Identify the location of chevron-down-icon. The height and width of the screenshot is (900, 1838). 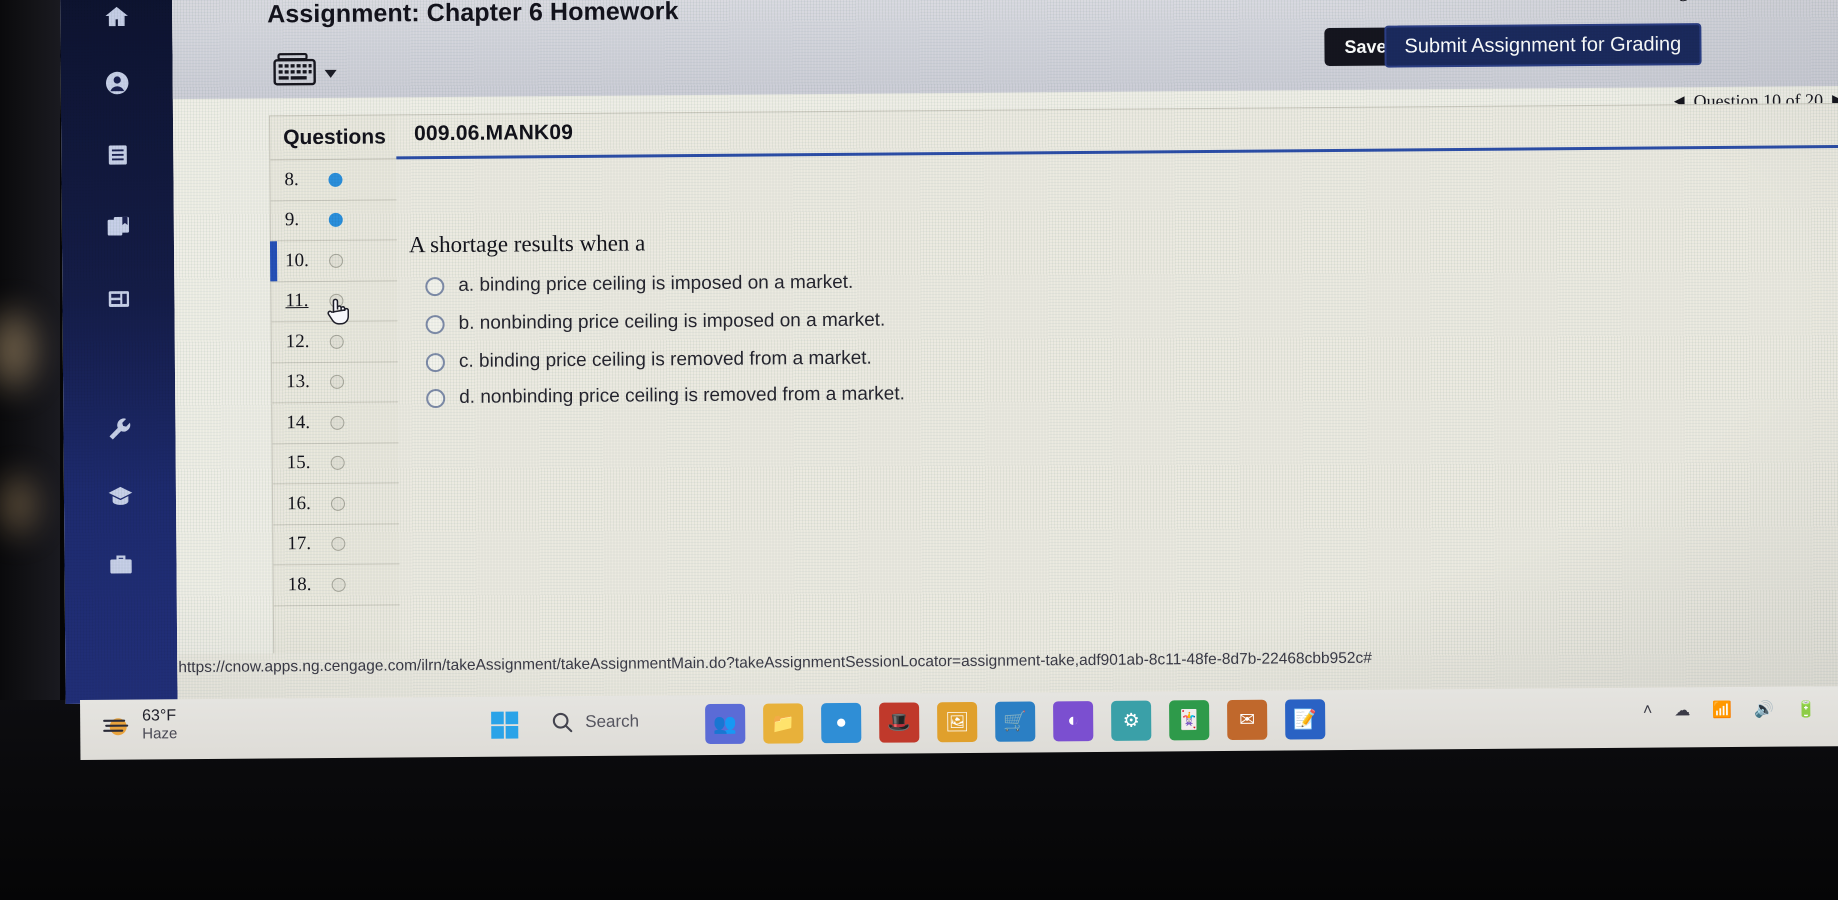
(330, 73).